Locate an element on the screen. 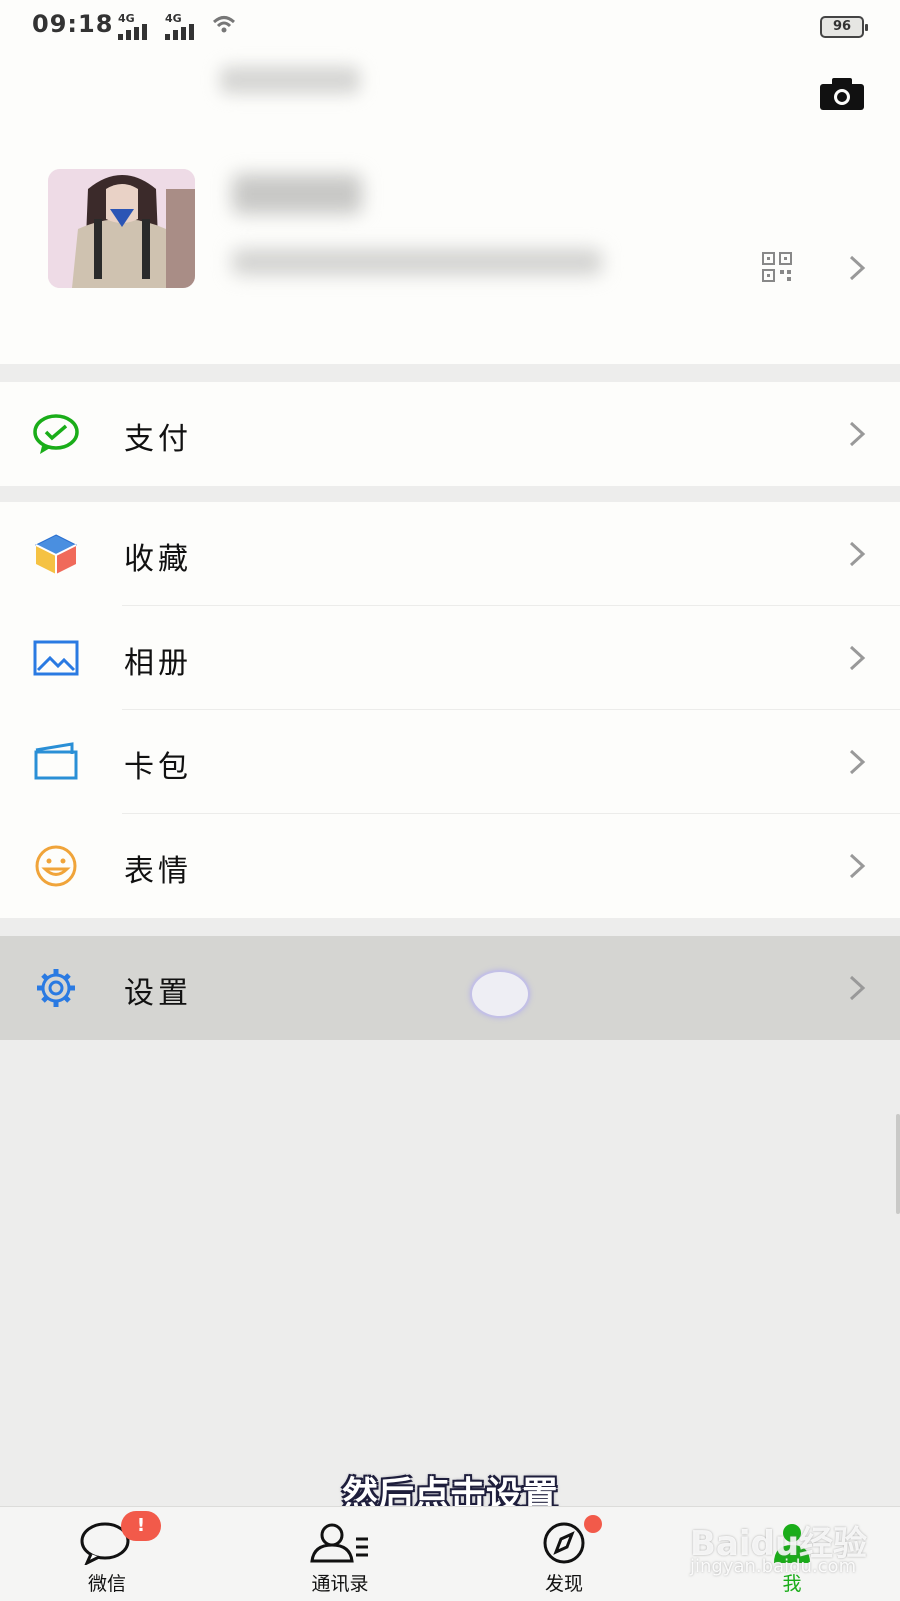  battery-indicator: 96 is located at coordinates (844, 27).